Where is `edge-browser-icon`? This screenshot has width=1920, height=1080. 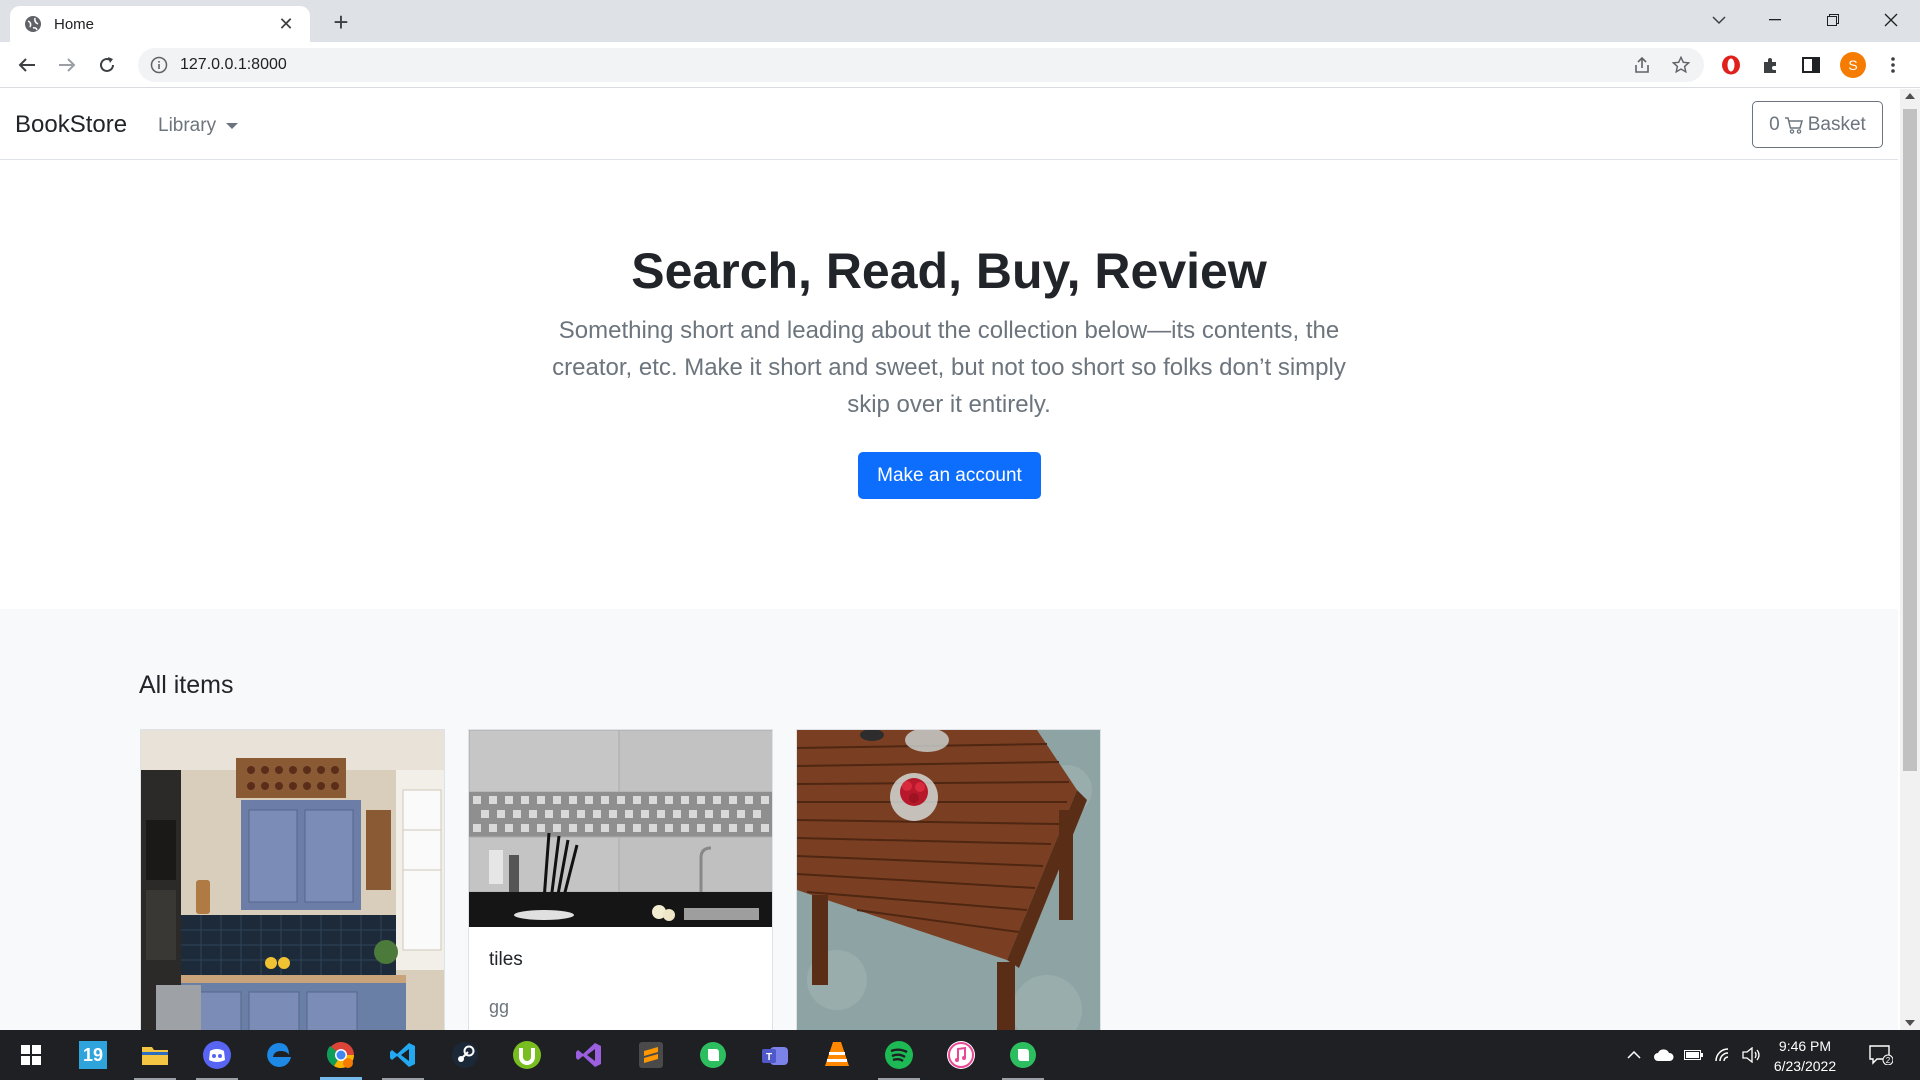
edge-browser-icon is located at coordinates (279, 1055).